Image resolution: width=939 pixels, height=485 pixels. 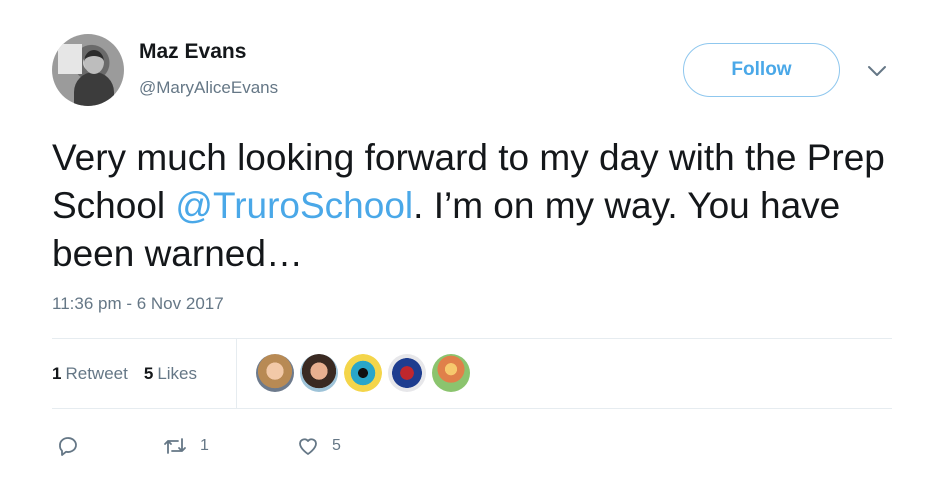 I want to click on like-stat: 5 Likes, so click(x=170, y=374).